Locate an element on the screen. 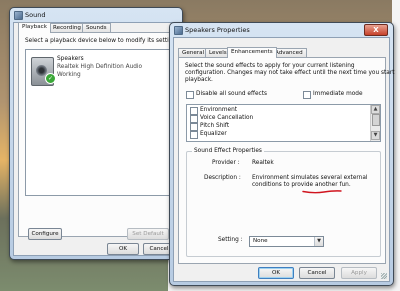 Image resolution: width=400 pixels, height=291 pixels. configure-button: Configure is located at coordinates (45, 234).